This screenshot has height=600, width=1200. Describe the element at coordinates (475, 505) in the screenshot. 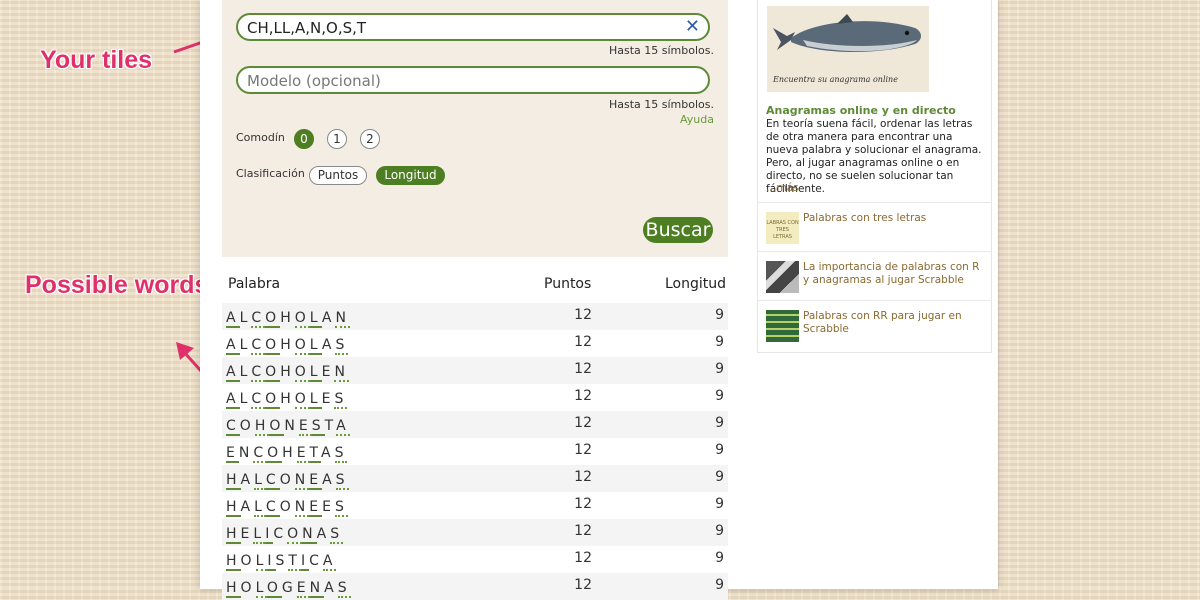

I see `table-row: HALCONEES 12 9` at that location.